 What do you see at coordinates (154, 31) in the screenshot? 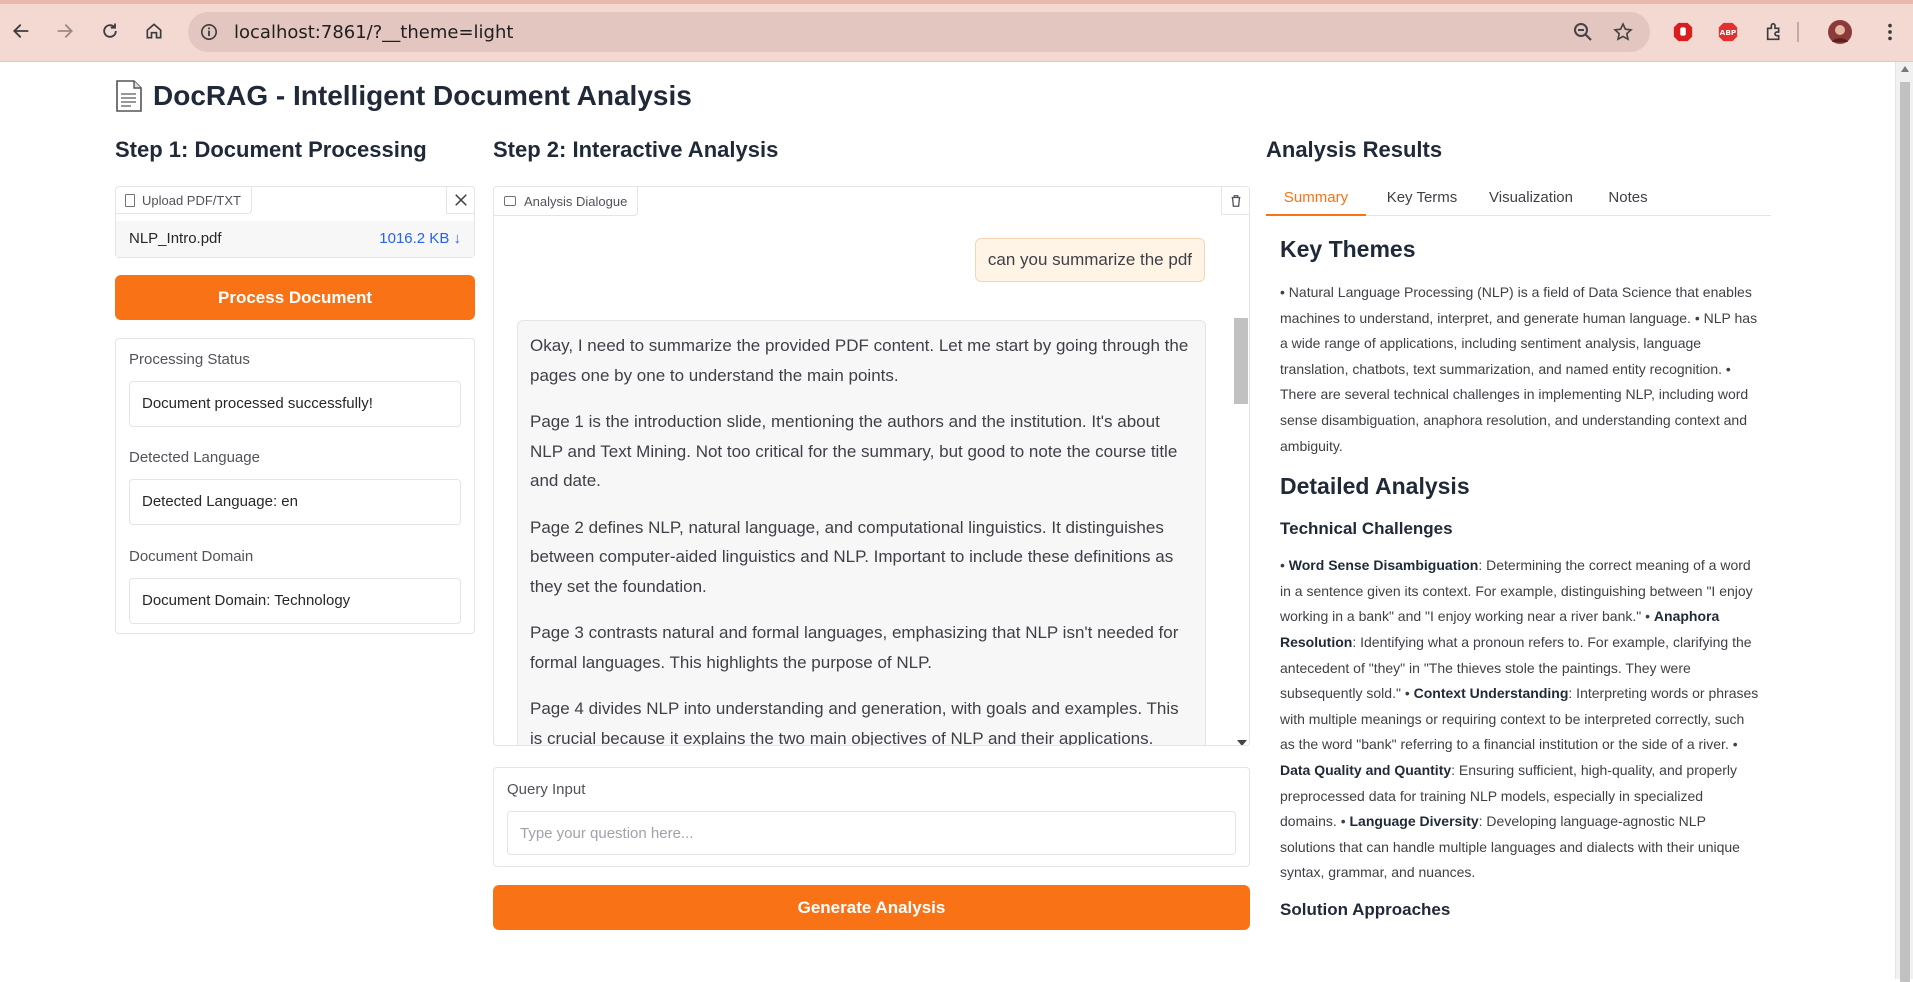
I see `home-icon` at bounding box center [154, 31].